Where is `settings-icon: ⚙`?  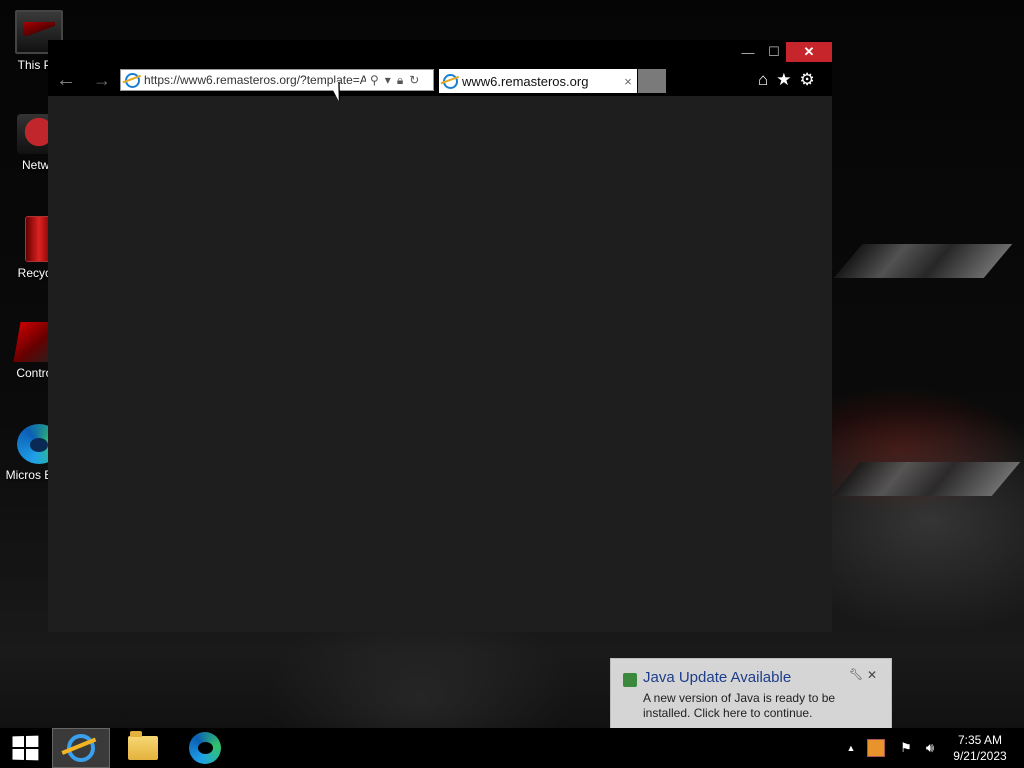 settings-icon: ⚙ is located at coordinates (807, 80).